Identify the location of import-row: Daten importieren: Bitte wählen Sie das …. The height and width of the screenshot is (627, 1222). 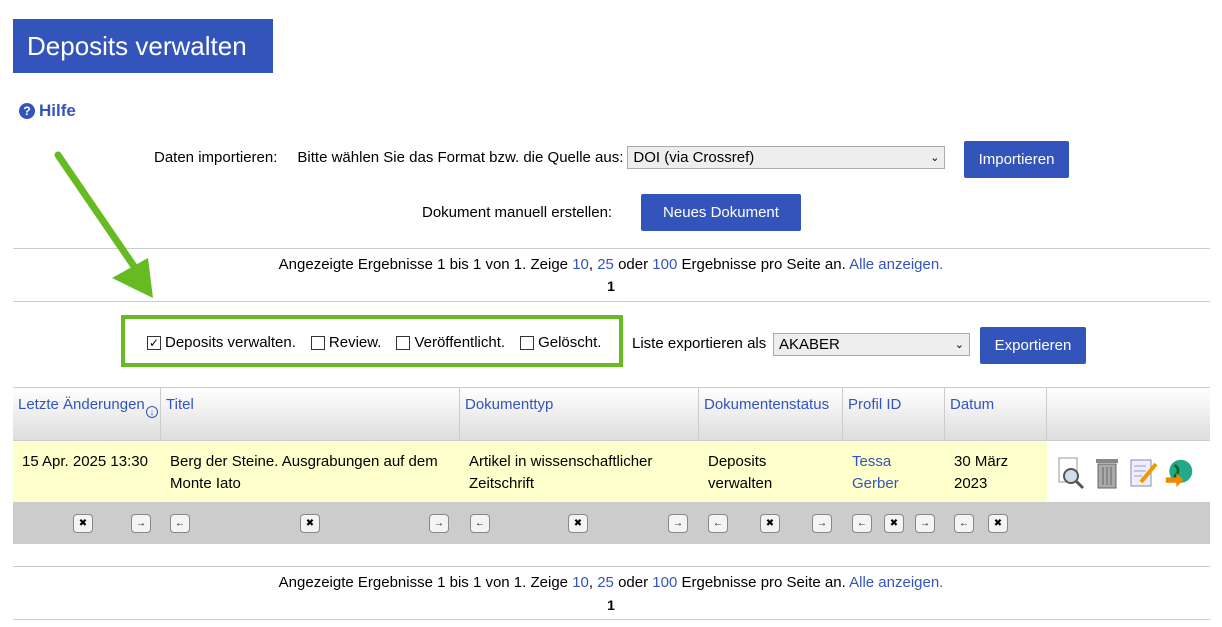
(550, 157).